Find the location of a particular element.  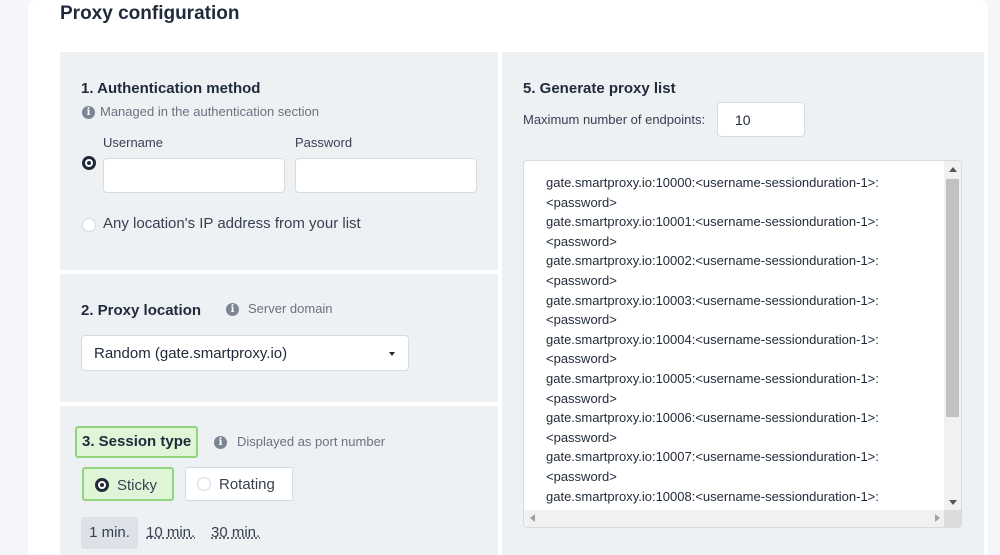

sticky-radio is located at coordinates (102, 485).